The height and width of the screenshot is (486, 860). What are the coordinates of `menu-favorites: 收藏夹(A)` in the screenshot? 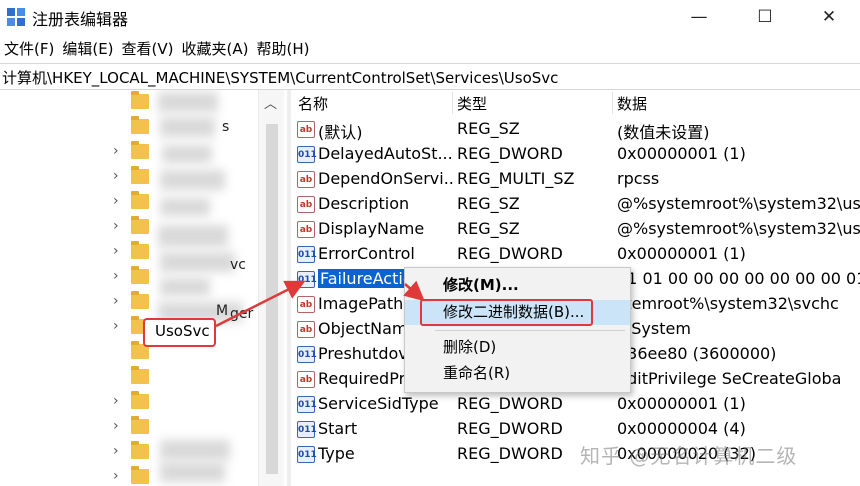 It's located at (217, 48).